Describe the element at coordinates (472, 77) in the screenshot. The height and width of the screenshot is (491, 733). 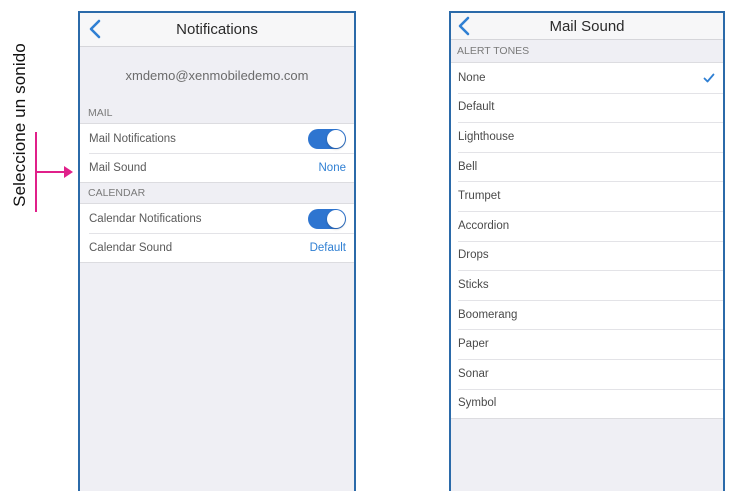
I see `tone-label: None` at that location.